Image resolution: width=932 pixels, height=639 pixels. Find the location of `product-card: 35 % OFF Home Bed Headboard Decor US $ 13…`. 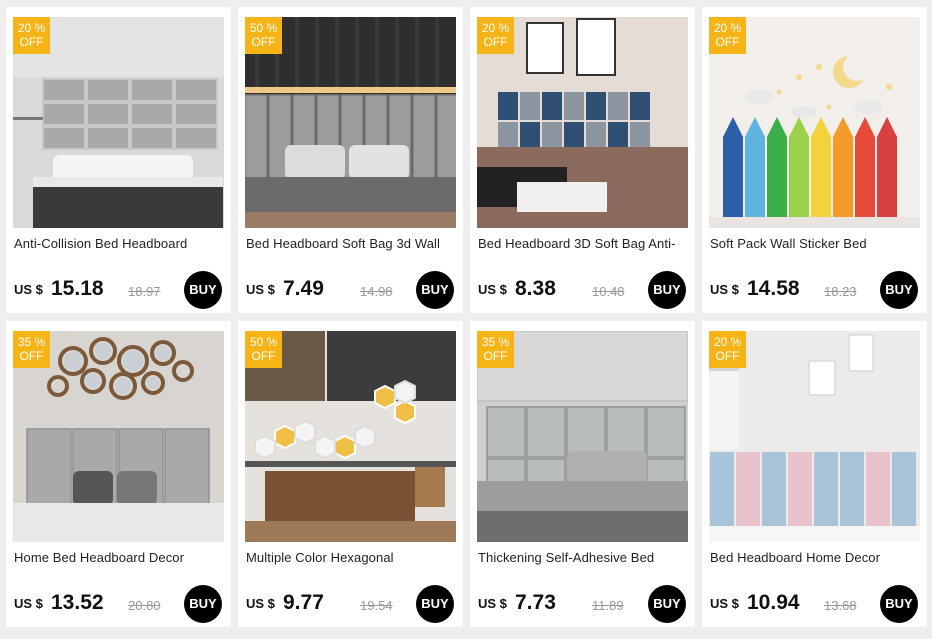

product-card: 35 % OFF Home Bed Headboard Decor US $ 13… is located at coordinates (118, 474).